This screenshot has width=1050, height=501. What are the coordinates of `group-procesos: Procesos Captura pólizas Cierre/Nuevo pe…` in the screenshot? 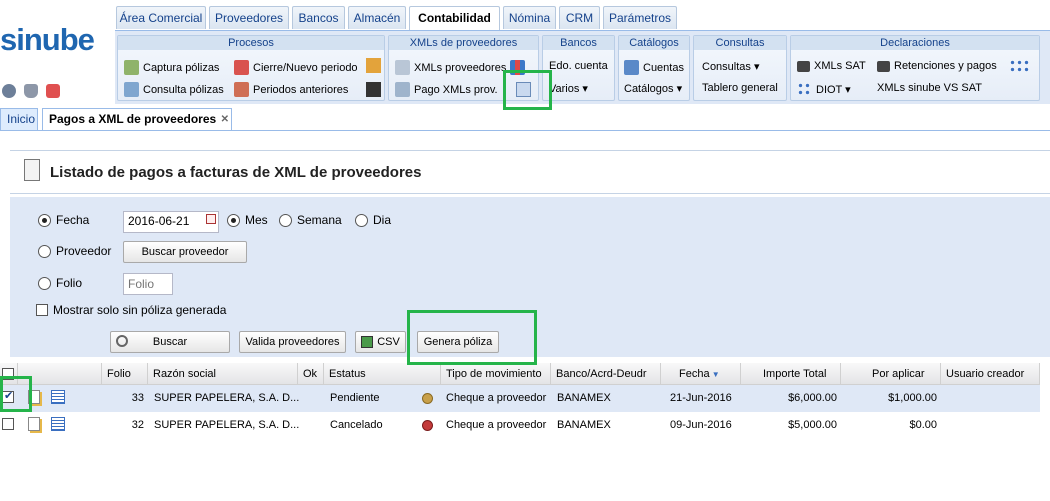 It's located at (251, 68).